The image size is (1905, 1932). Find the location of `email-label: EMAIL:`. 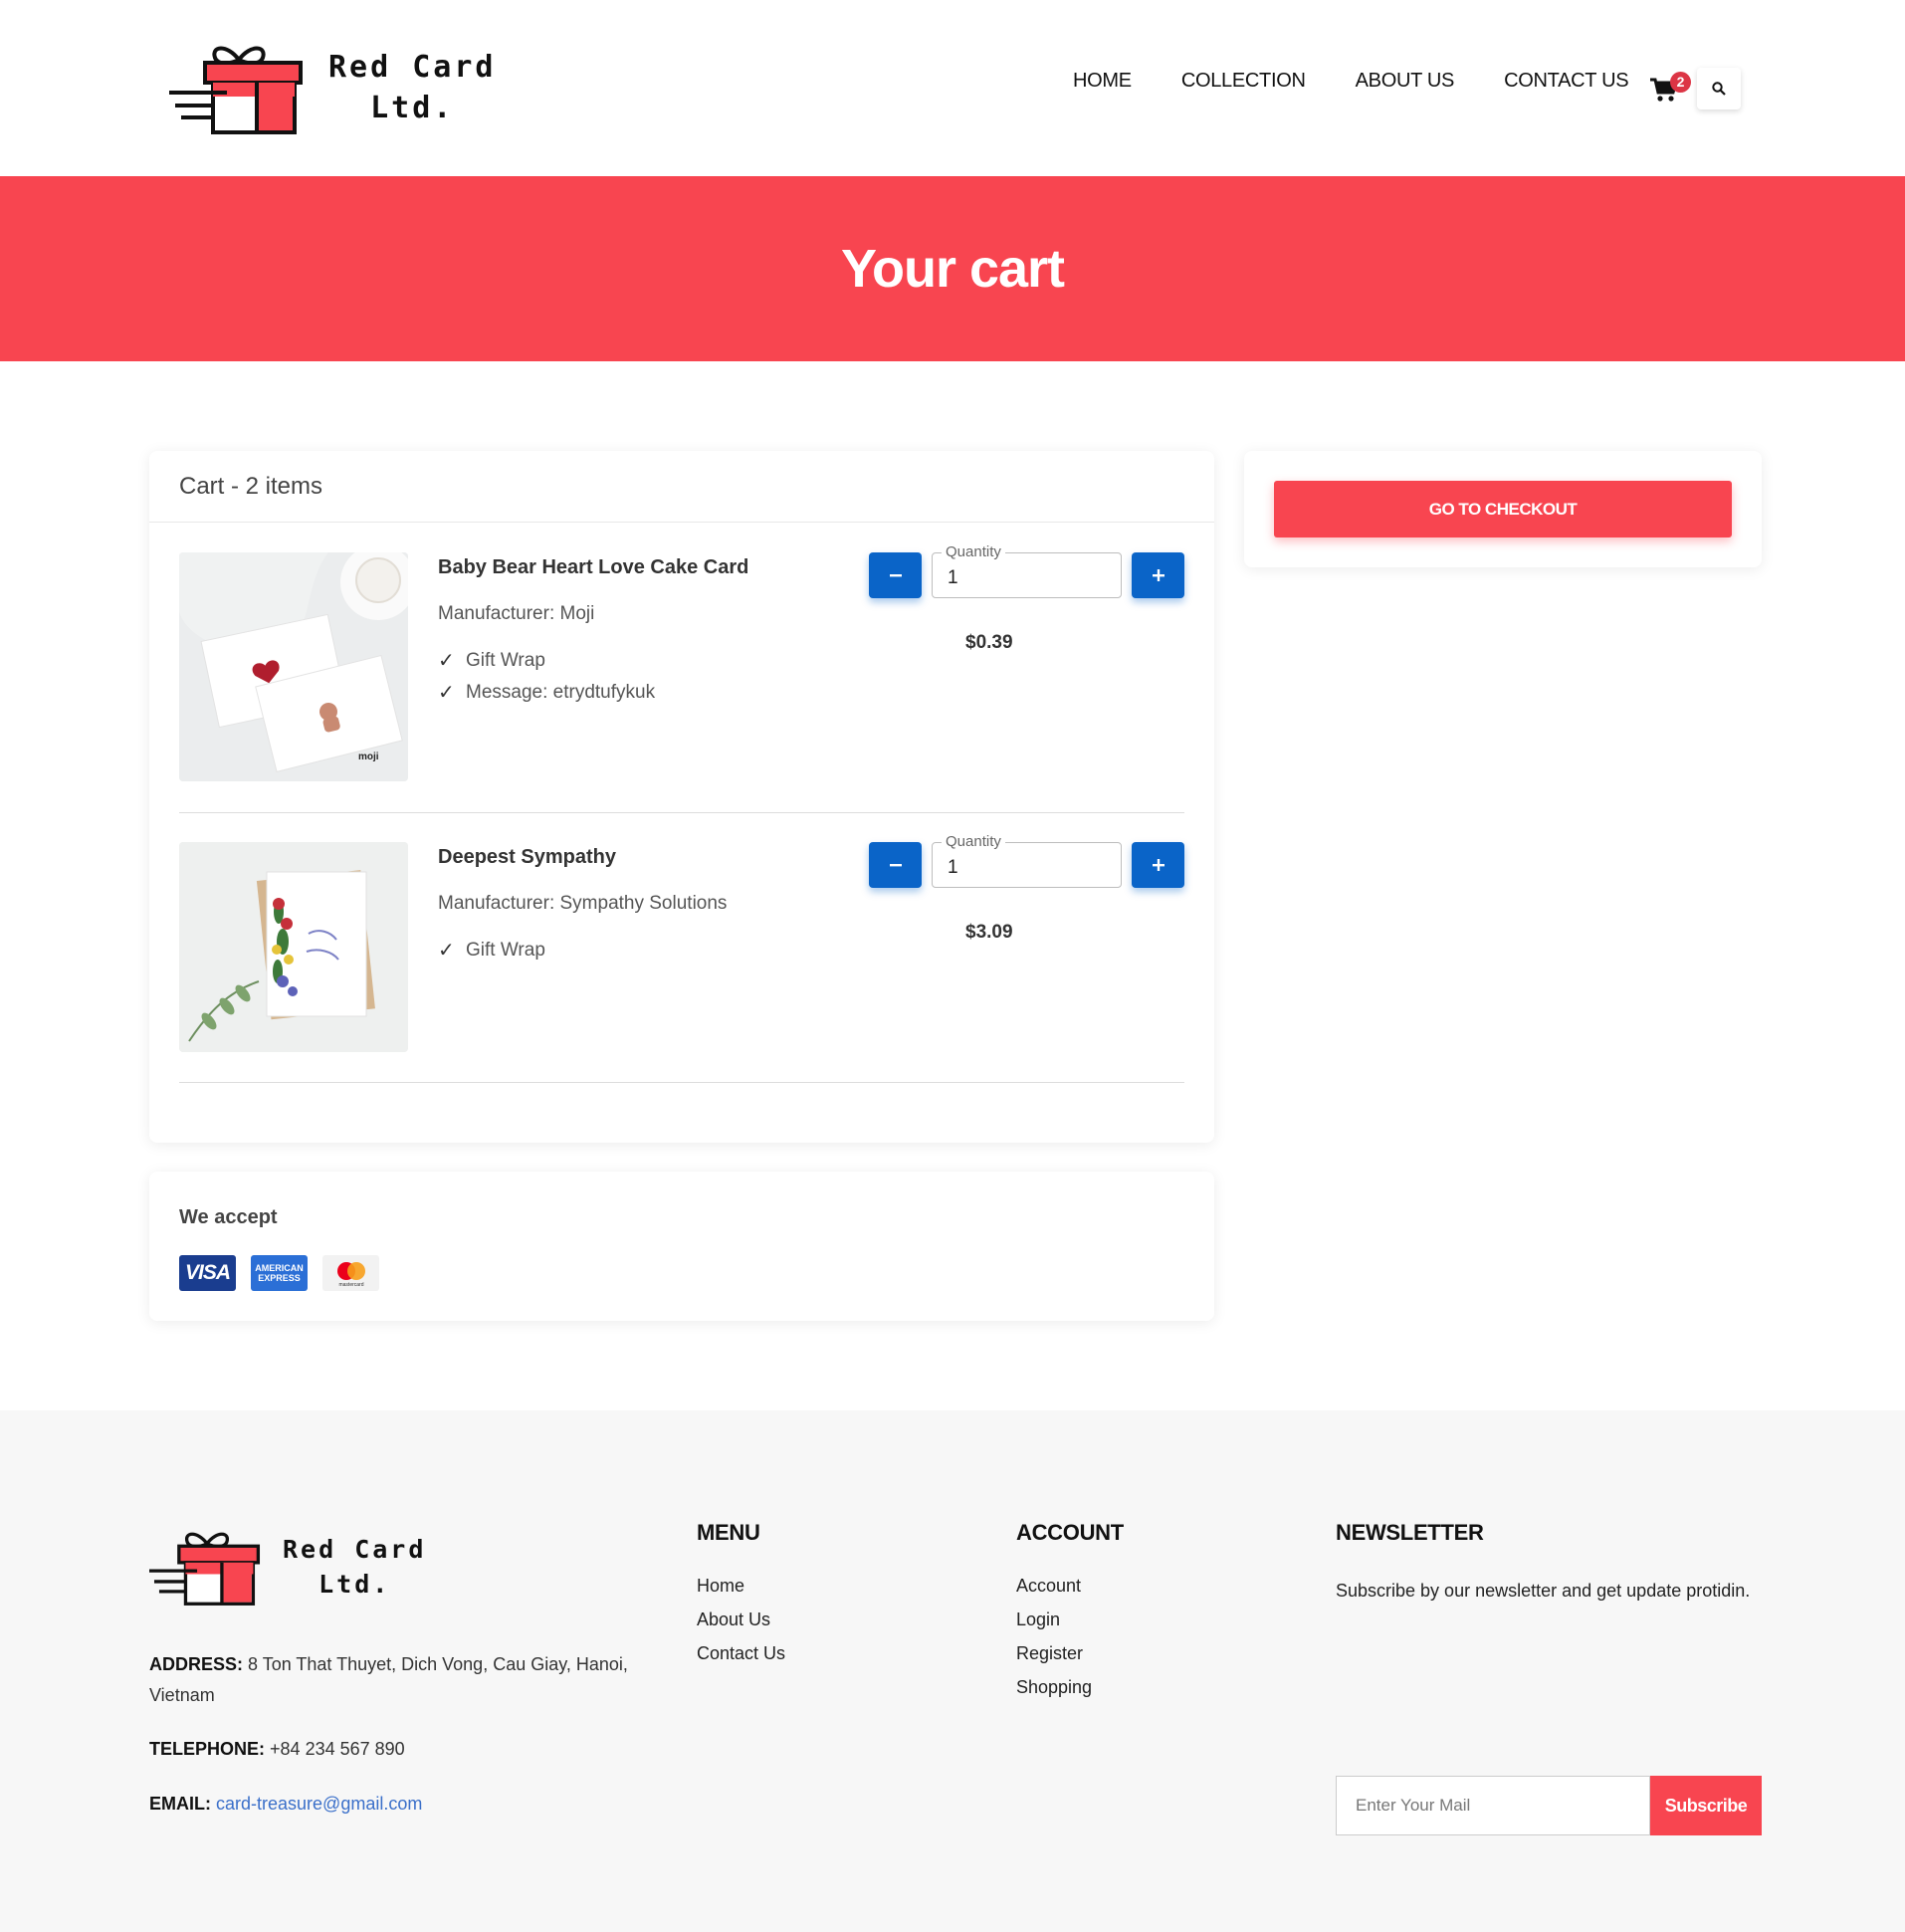

email-label: EMAIL: is located at coordinates (180, 1804).